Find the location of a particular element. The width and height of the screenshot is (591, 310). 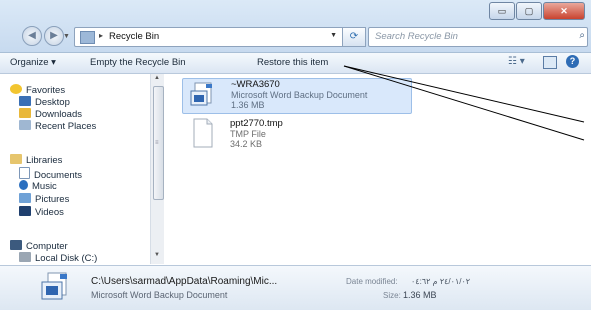

window-controls: ▭ ▢ ✕ is located at coordinates (536, 11).